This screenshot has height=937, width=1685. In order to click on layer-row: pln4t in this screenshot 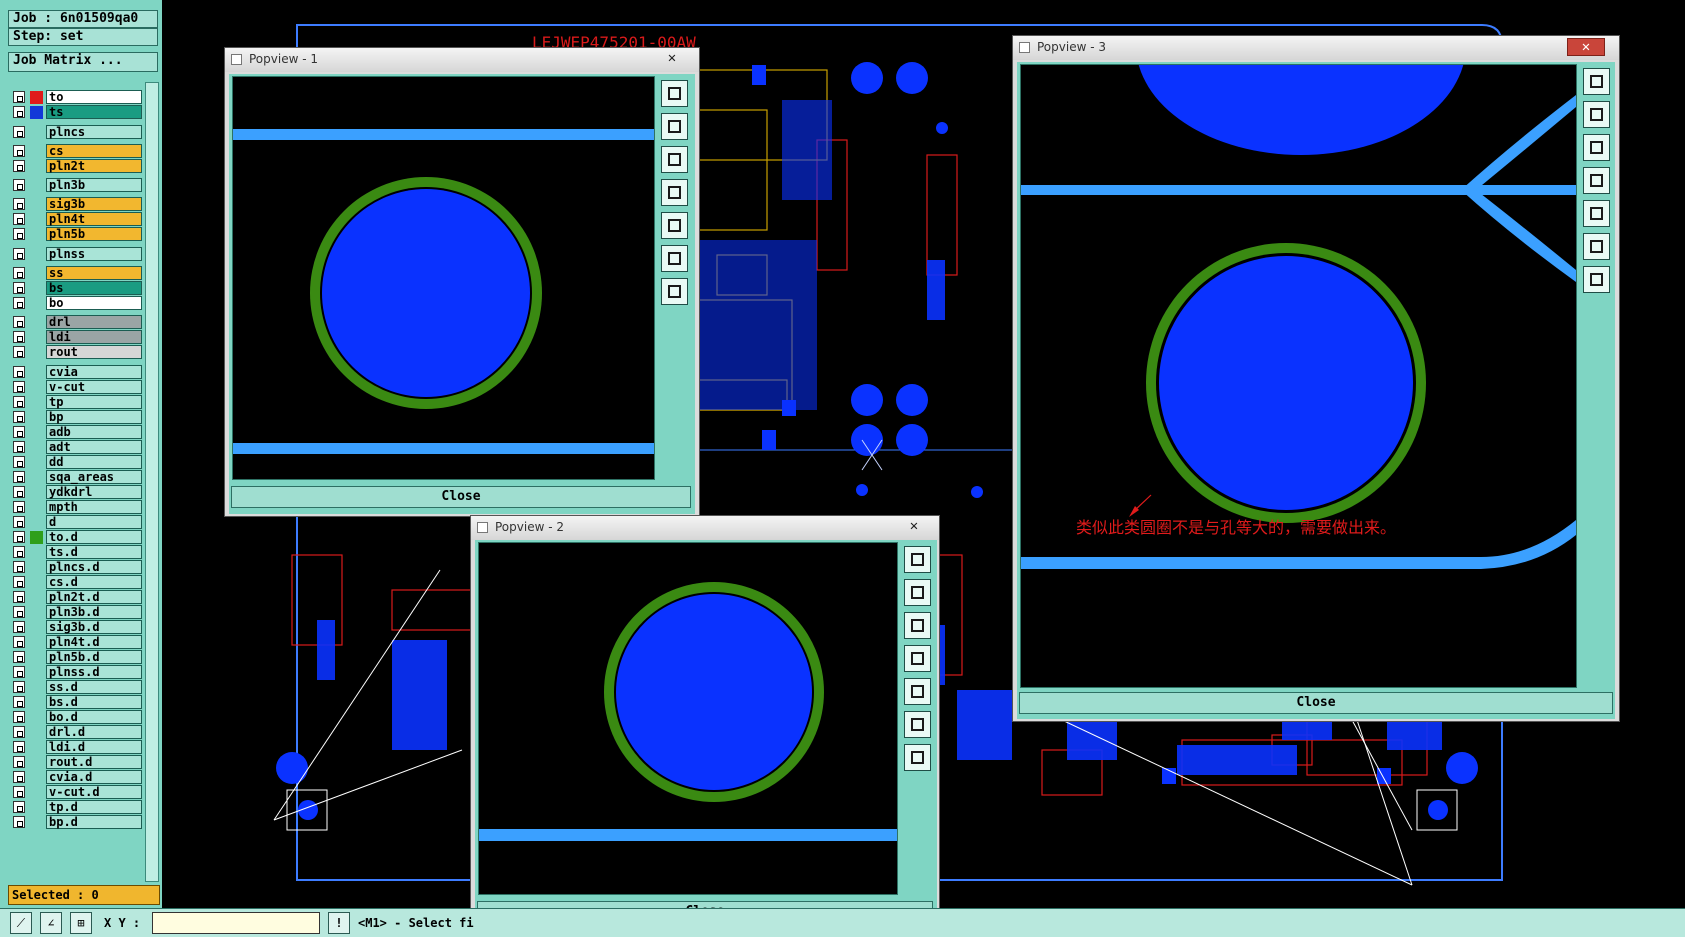, I will do `click(77, 219)`.